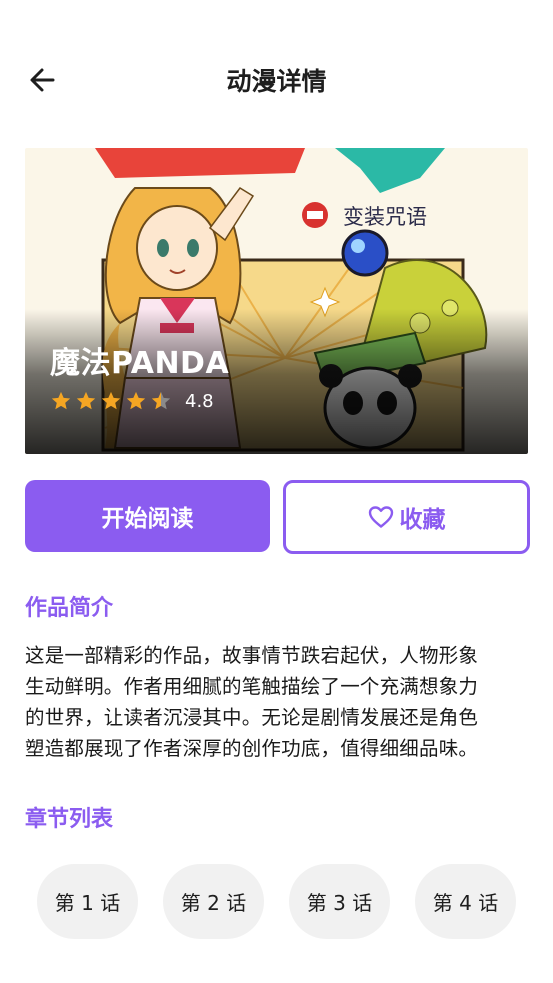 The height and width of the screenshot is (983, 553). I want to click on rating: 4.8, so click(132, 401).